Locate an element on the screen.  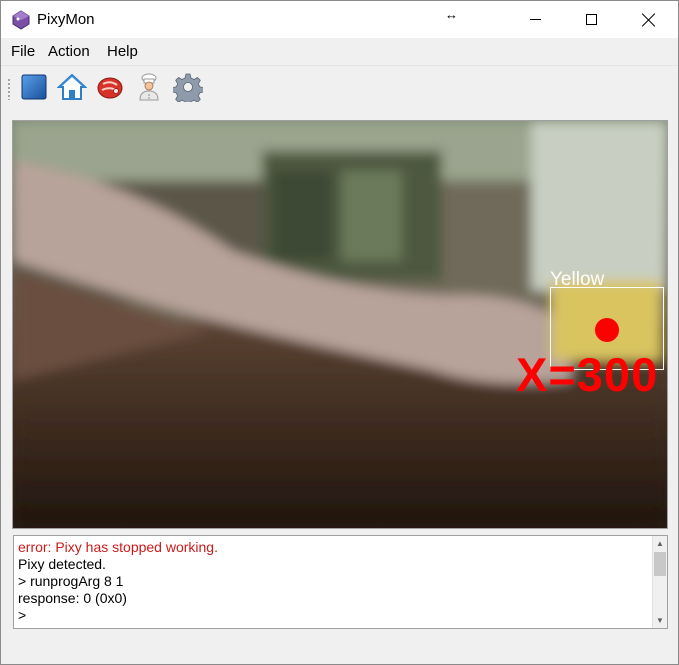
home-button is located at coordinates (72, 87).